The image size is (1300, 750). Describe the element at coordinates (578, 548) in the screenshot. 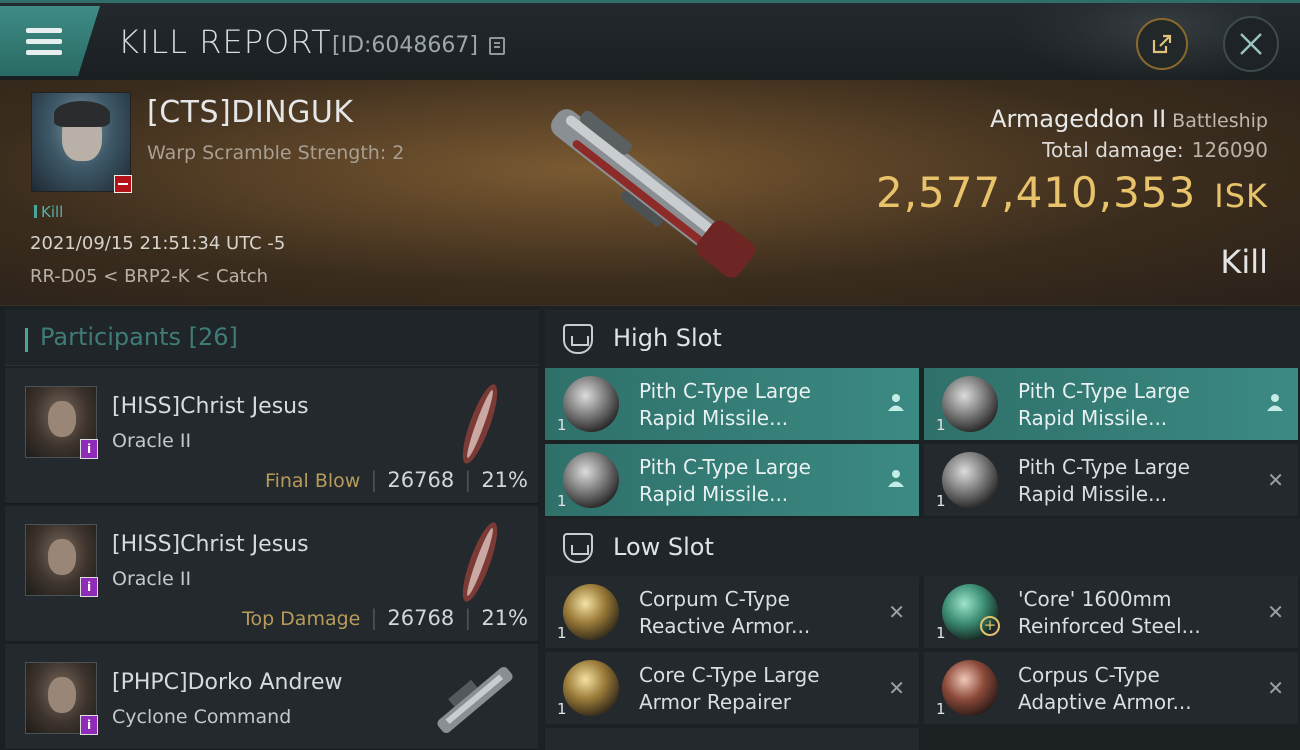

I see `low-slot-icon` at that location.